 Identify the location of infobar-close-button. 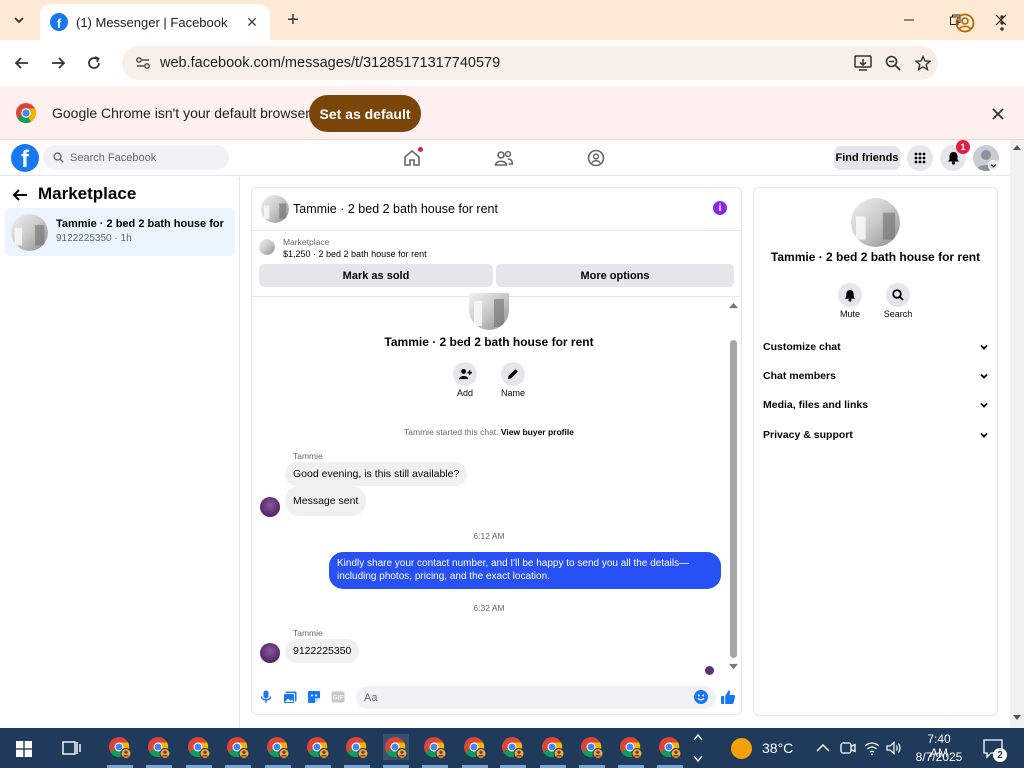
(998, 114).